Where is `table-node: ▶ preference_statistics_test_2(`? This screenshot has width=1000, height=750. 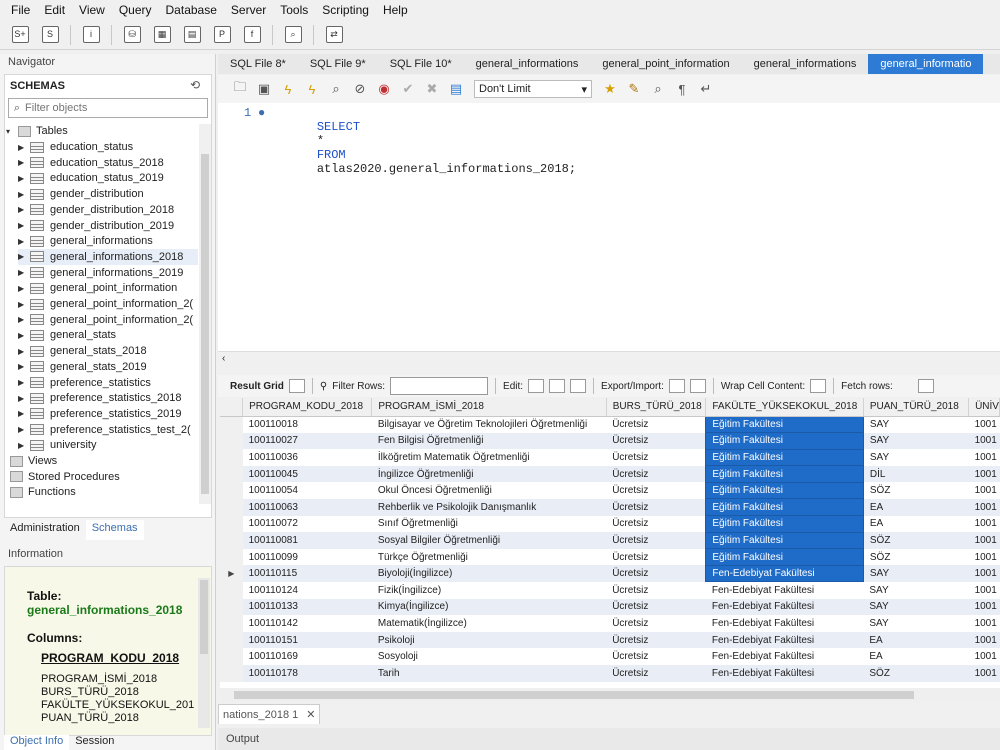 table-node: ▶ preference_statistics_test_2( is located at coordinates (108, 430).